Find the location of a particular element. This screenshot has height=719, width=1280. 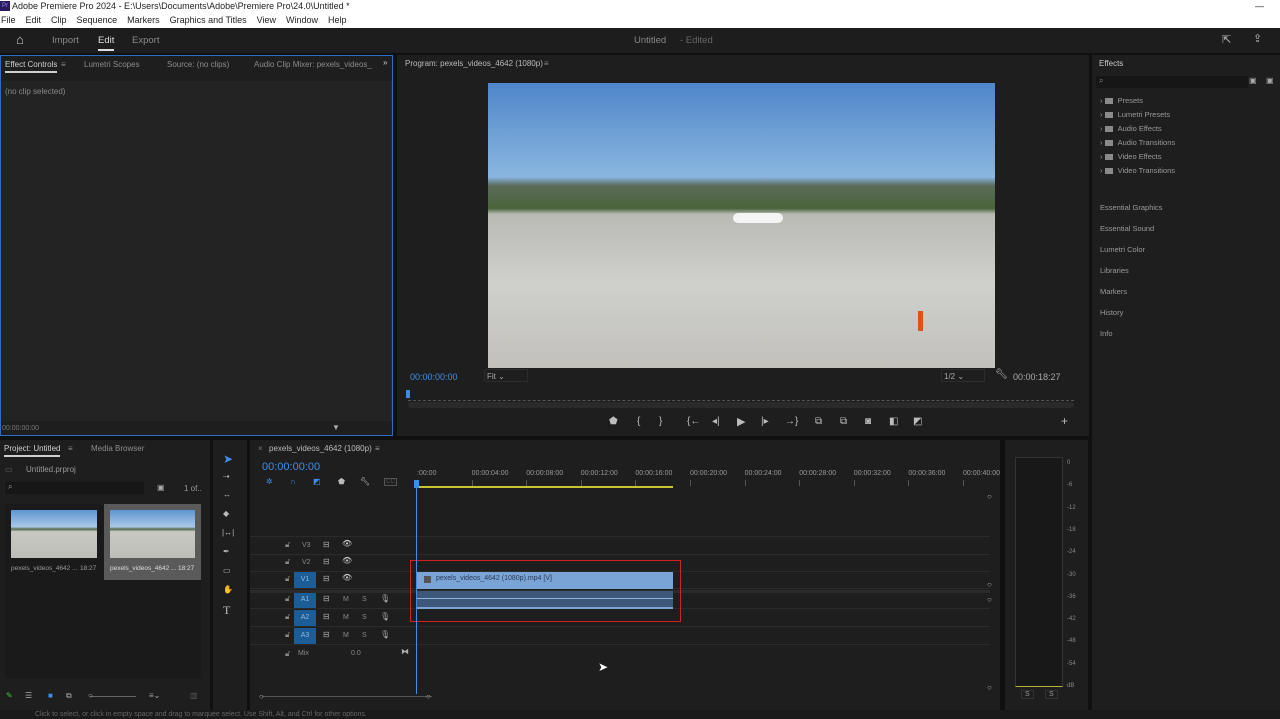

button-editor-icon: + is located at coordinates (1064, 421).